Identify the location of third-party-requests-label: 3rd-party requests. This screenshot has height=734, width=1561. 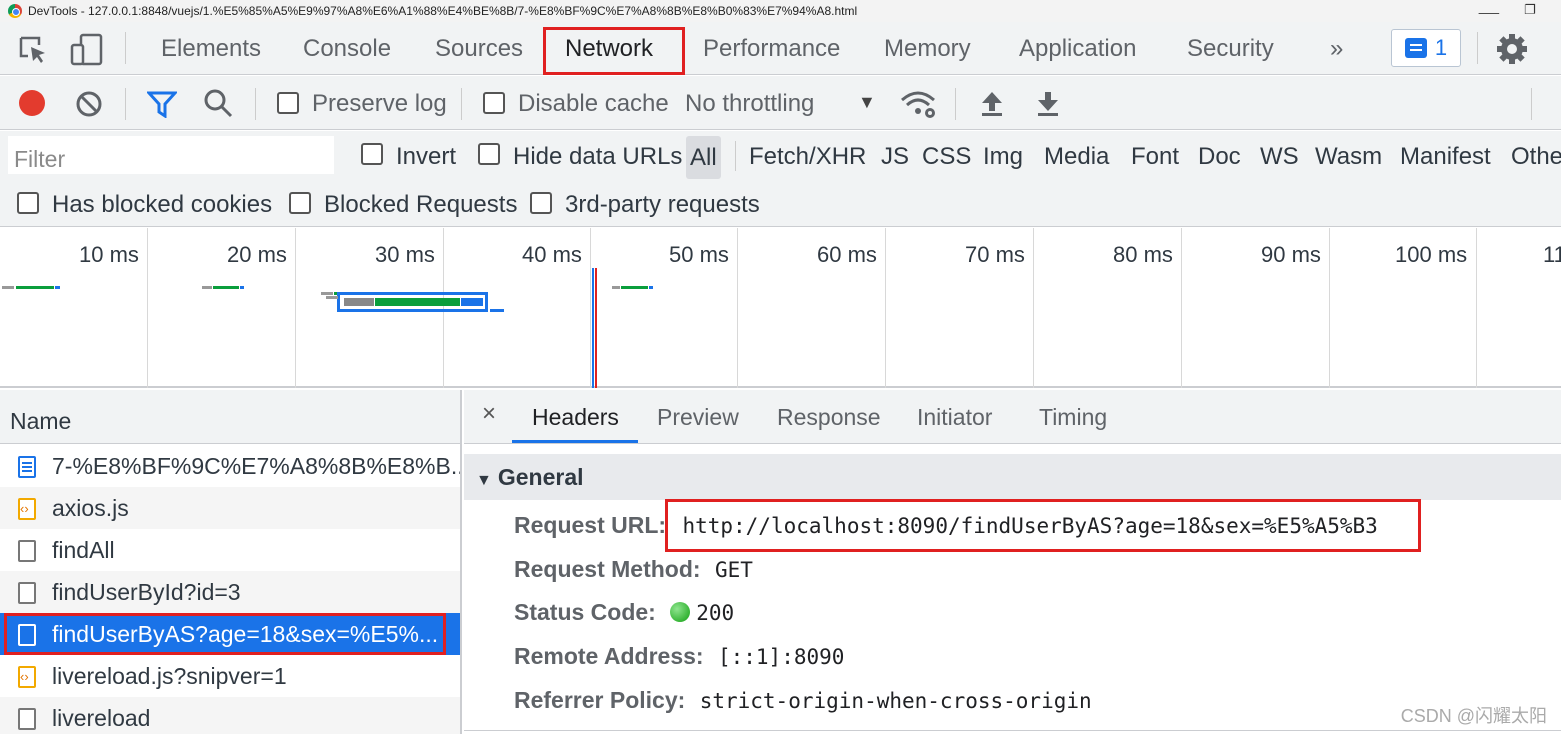
(662, 204).